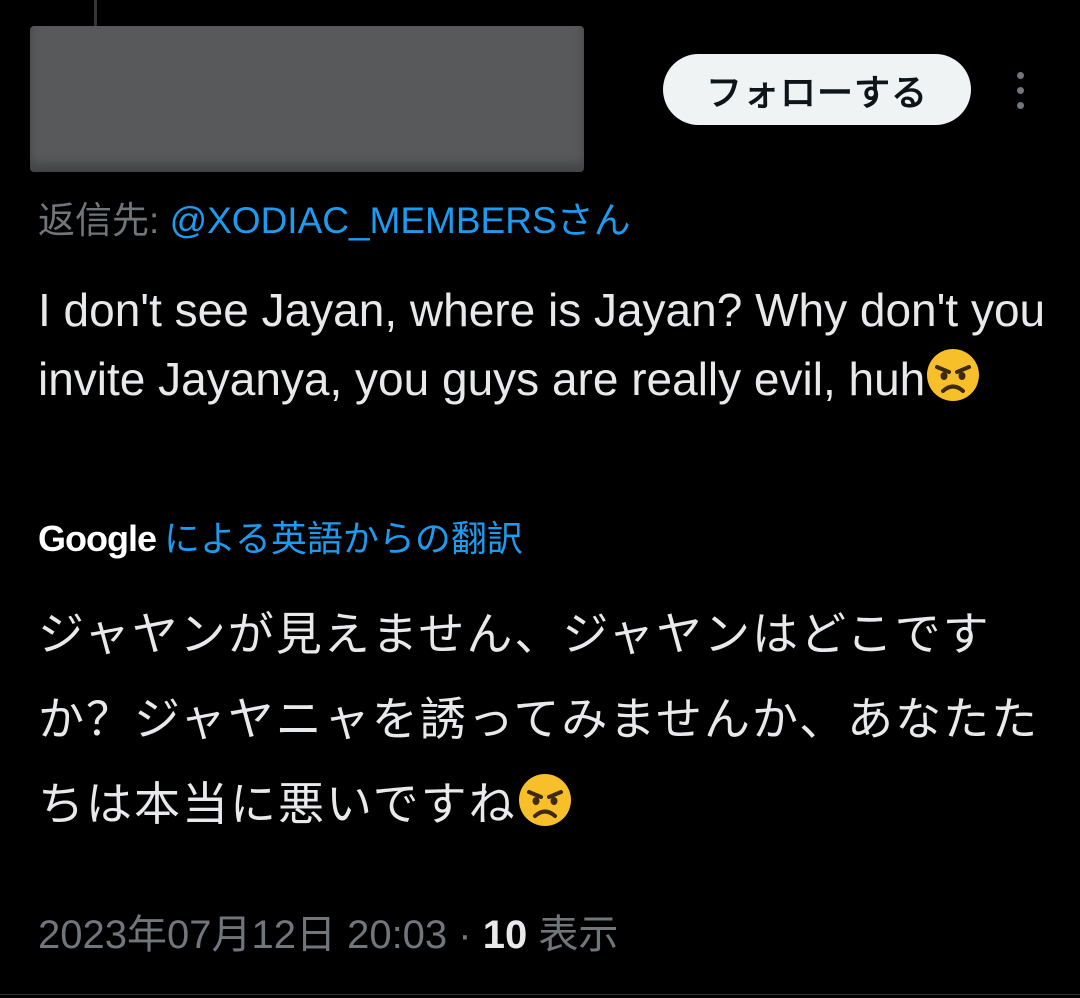  I want to click on reply-to-line: 返信先: @XODIAC_MEMBERSさん, so click(334, 217).